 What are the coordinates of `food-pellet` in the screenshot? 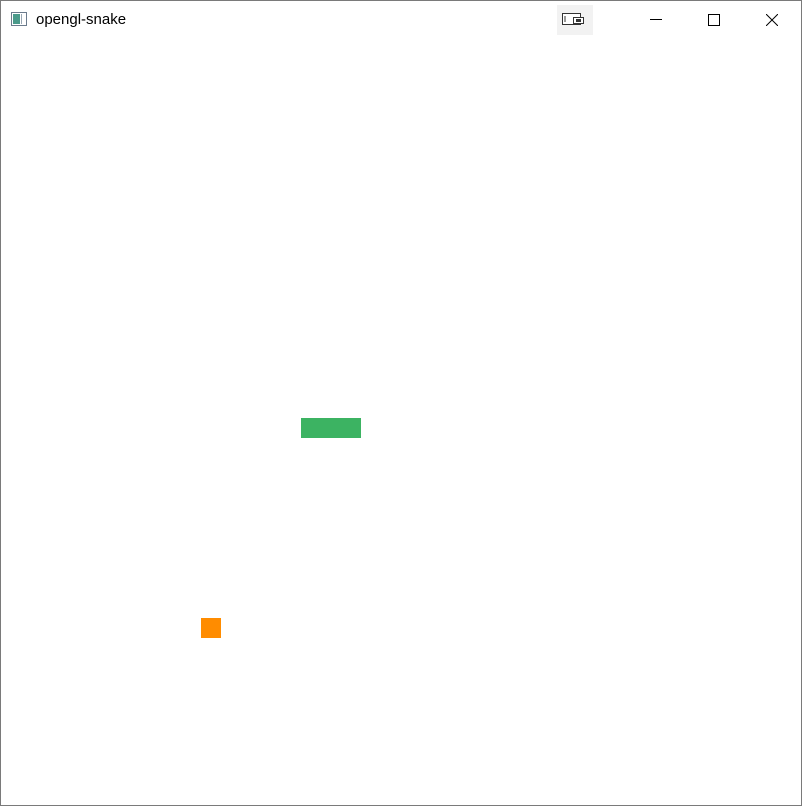 It's located at (211, 628).